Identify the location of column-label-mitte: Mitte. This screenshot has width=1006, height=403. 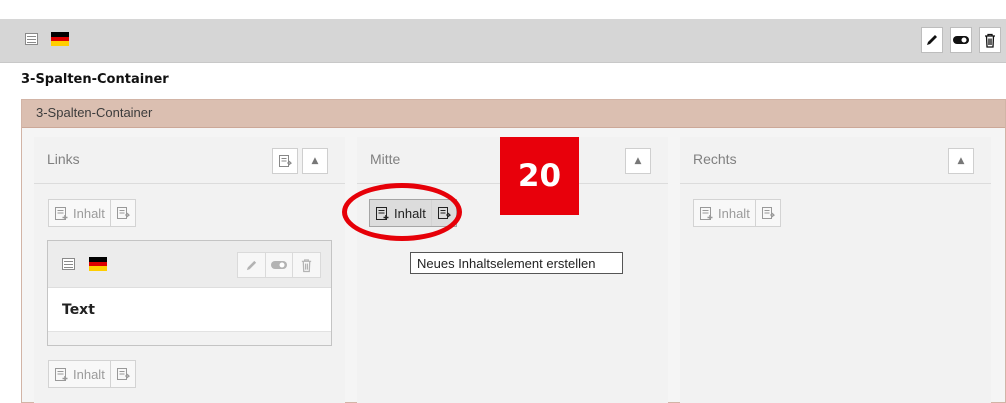
(385, 159).